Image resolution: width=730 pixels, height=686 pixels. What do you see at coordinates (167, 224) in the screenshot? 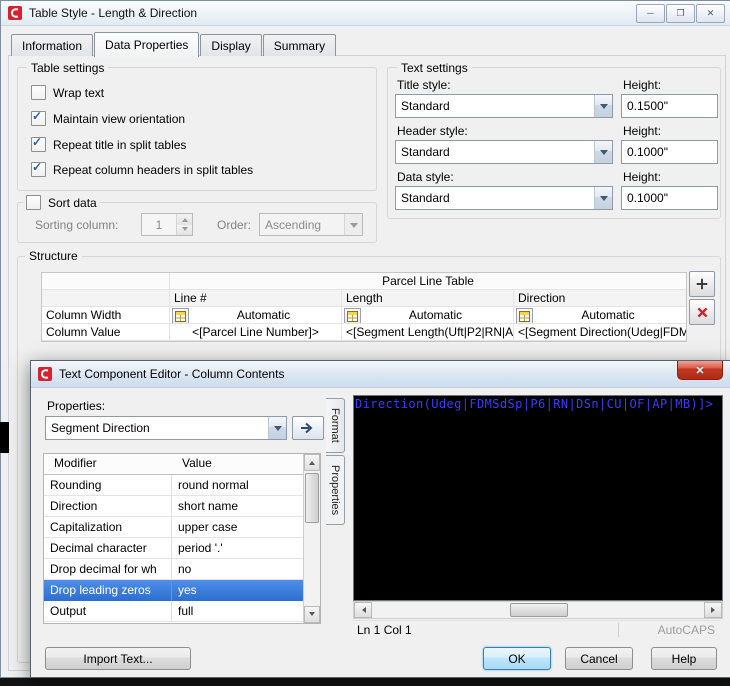
I see `sorting-column-spinner: 1` at bounding box center [167, 224].